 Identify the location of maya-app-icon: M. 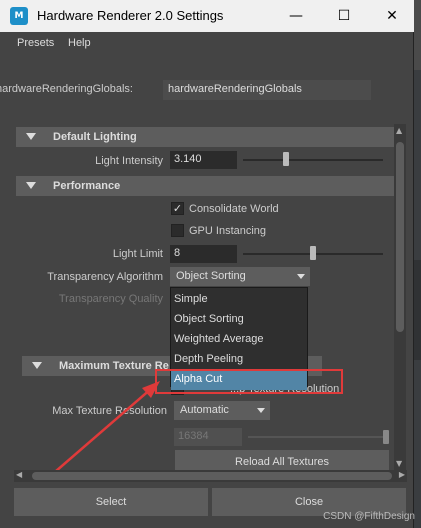
(19, 16).